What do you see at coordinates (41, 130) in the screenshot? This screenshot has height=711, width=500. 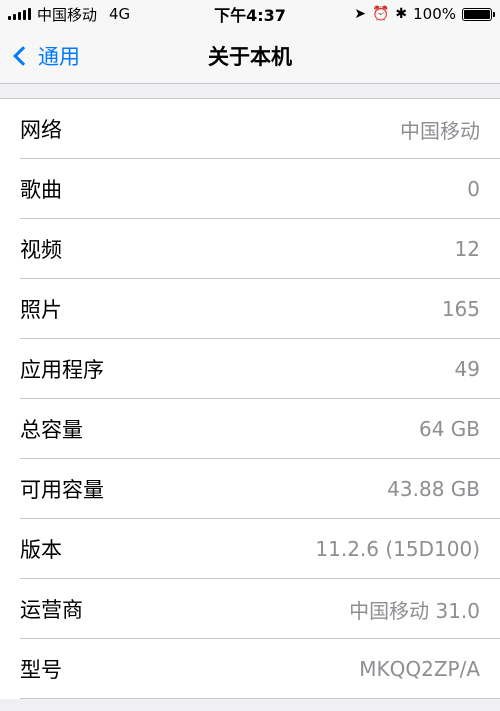 I see `info-row-label: 网络` at bounding box center [41, 130].